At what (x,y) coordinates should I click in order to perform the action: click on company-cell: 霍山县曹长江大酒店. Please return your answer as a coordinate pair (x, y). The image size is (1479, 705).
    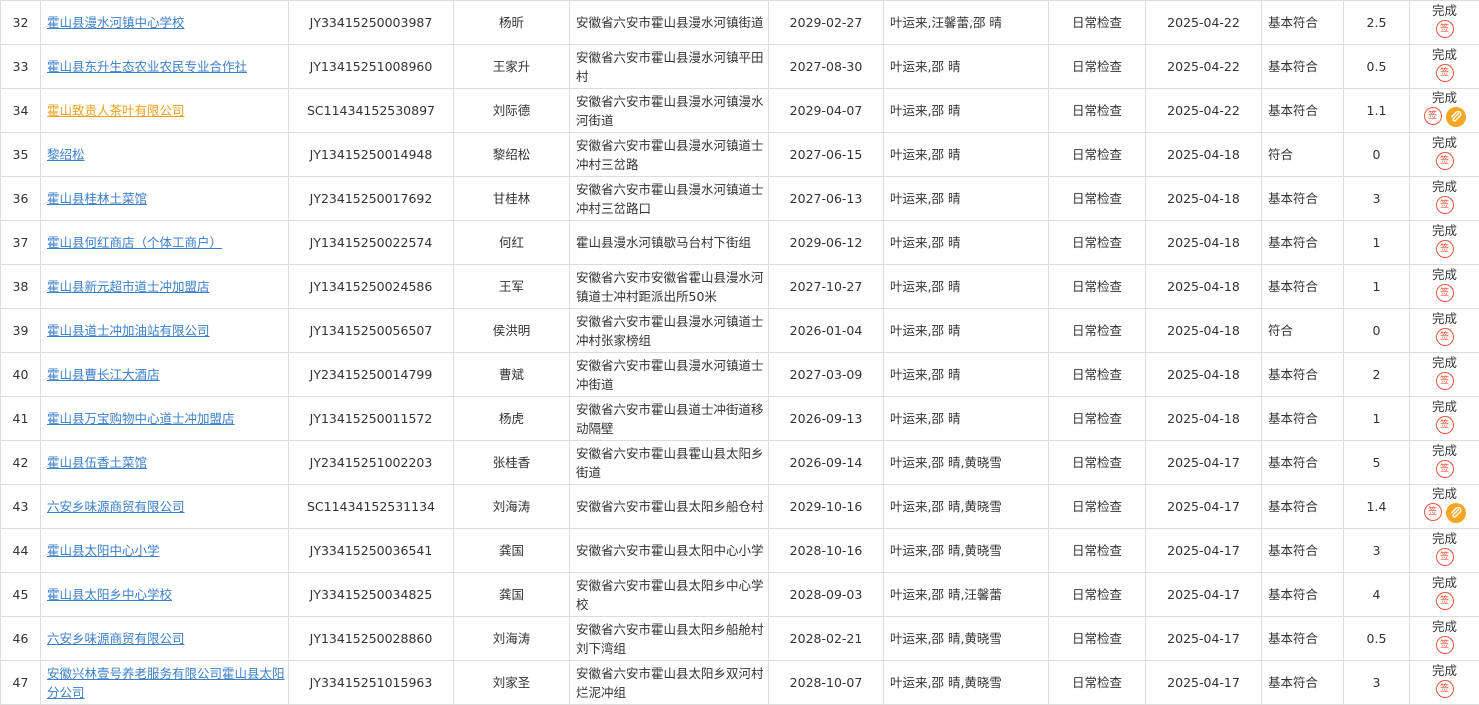
    Looking at the image, I should click on (164, 374).